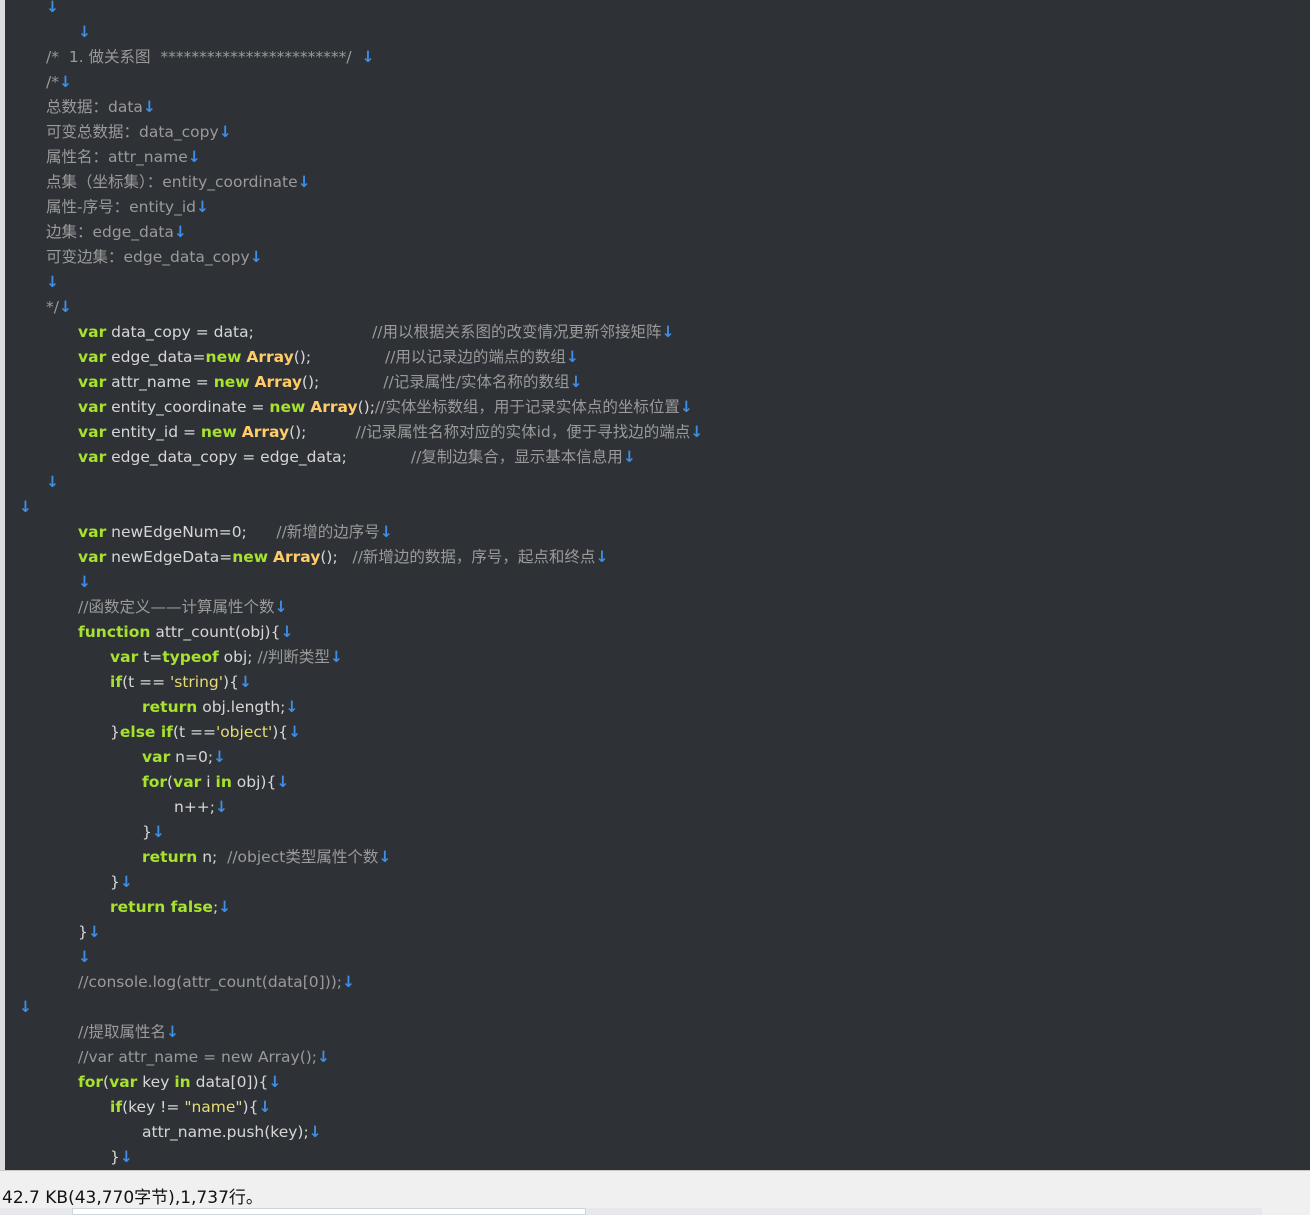  I want to click on code-token: obj.length;, so click(241, 707).